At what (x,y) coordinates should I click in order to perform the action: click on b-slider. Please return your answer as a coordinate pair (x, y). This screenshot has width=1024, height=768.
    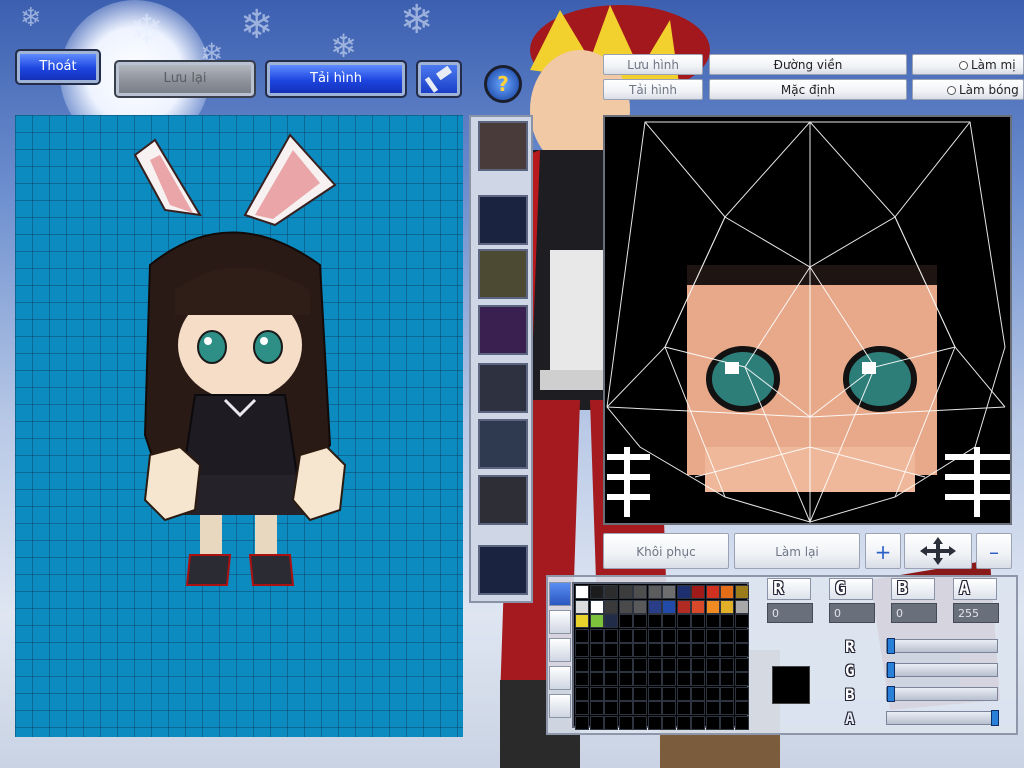
    Looking at the image, I should click on (942, 694).